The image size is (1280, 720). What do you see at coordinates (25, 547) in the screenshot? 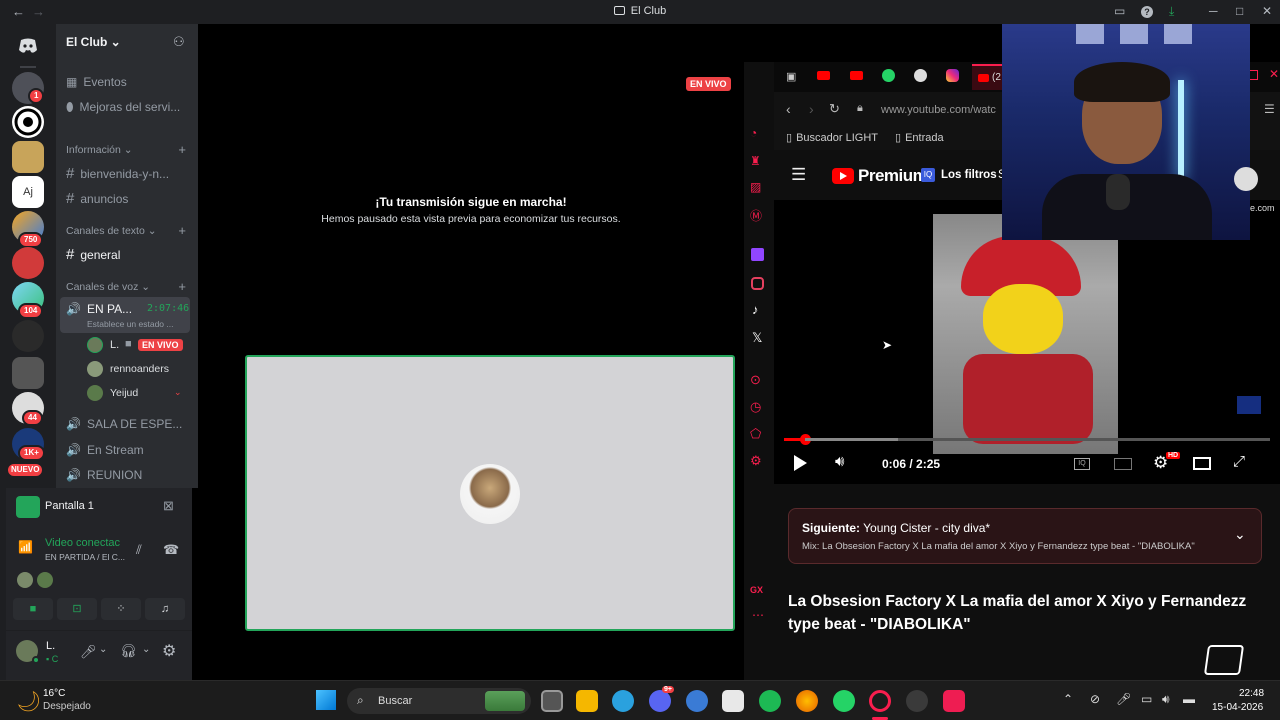
I see `signal-icon: 📶` at bounding box center [25, 547].